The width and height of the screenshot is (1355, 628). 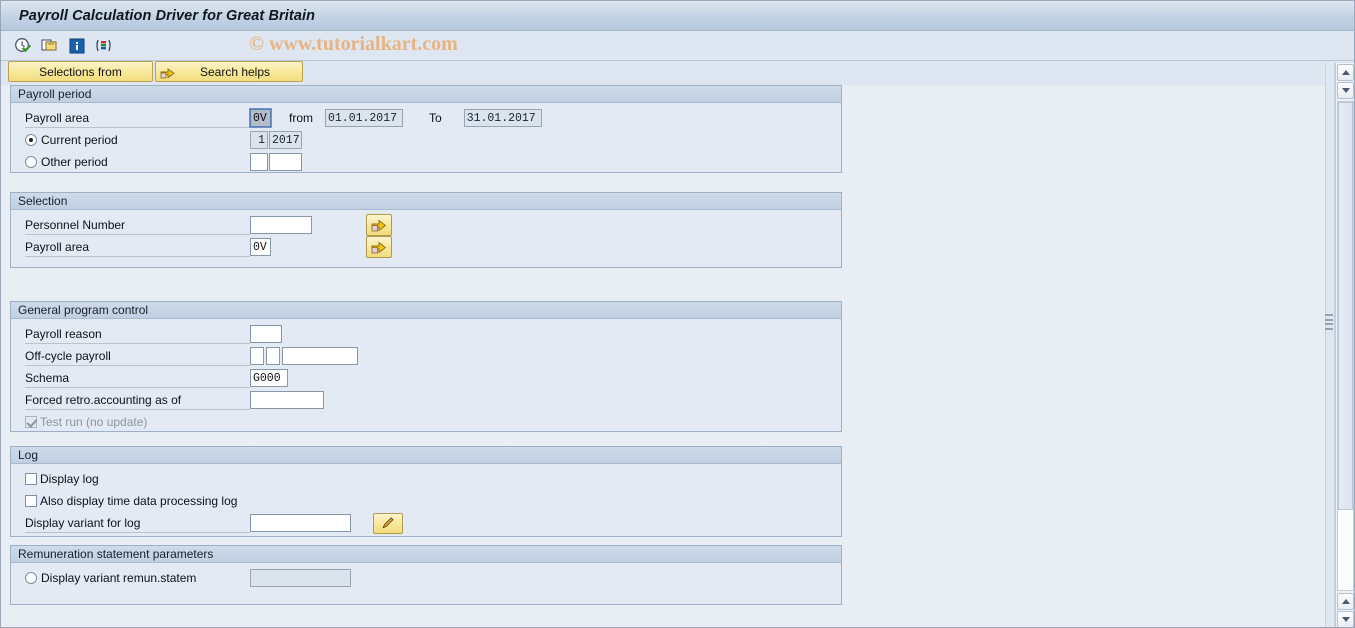 I want to click on personnel-number-input, so click(x=281, y=225).